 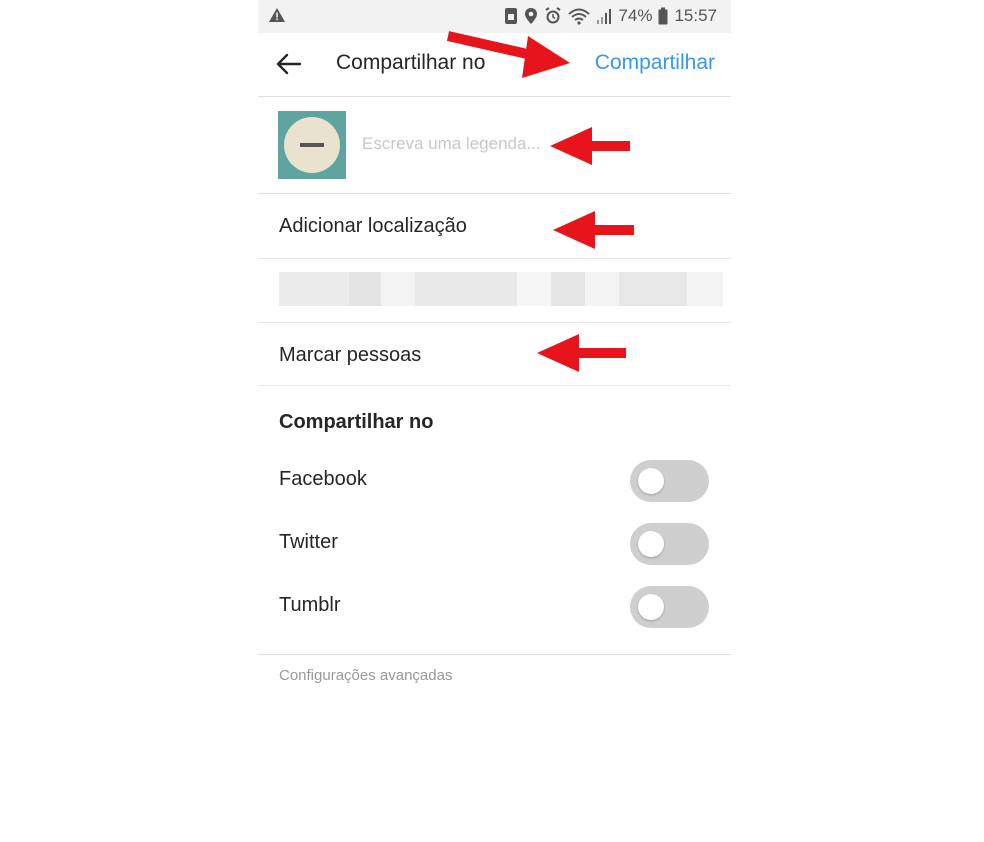 What do you see at coordinates (494, 16) in the screenshot?
I see `status-bar: 74% 15:57` at bounding box center [494, 16].